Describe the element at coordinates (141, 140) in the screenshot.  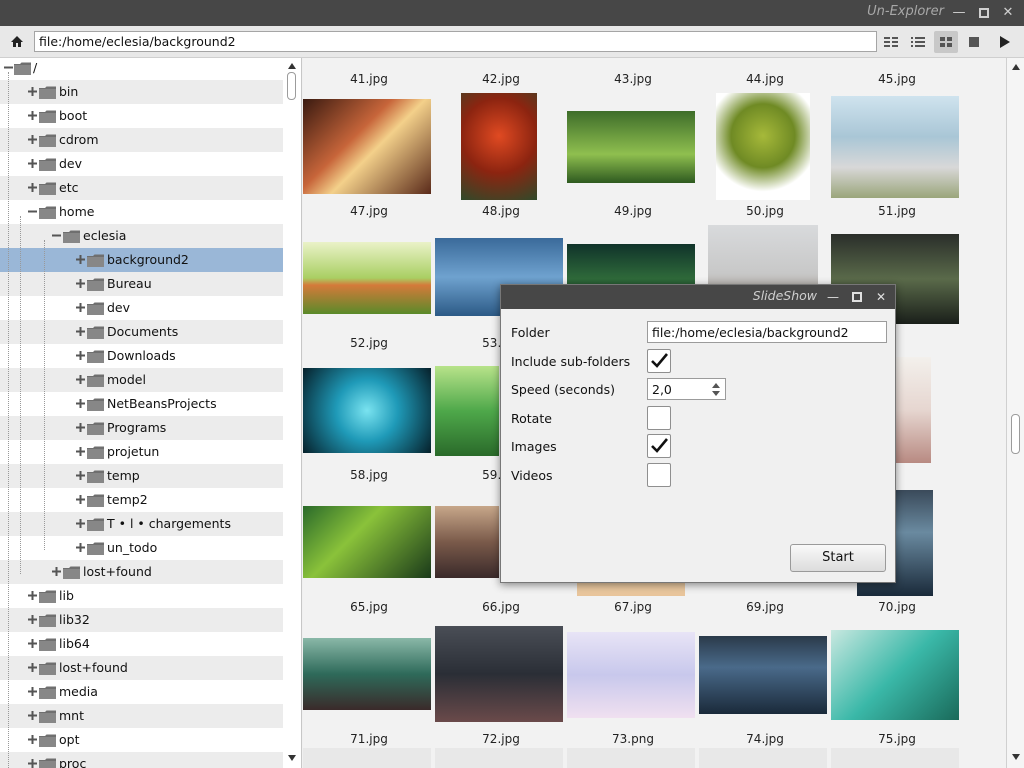
I see `tree-item: cdrom` at that location.